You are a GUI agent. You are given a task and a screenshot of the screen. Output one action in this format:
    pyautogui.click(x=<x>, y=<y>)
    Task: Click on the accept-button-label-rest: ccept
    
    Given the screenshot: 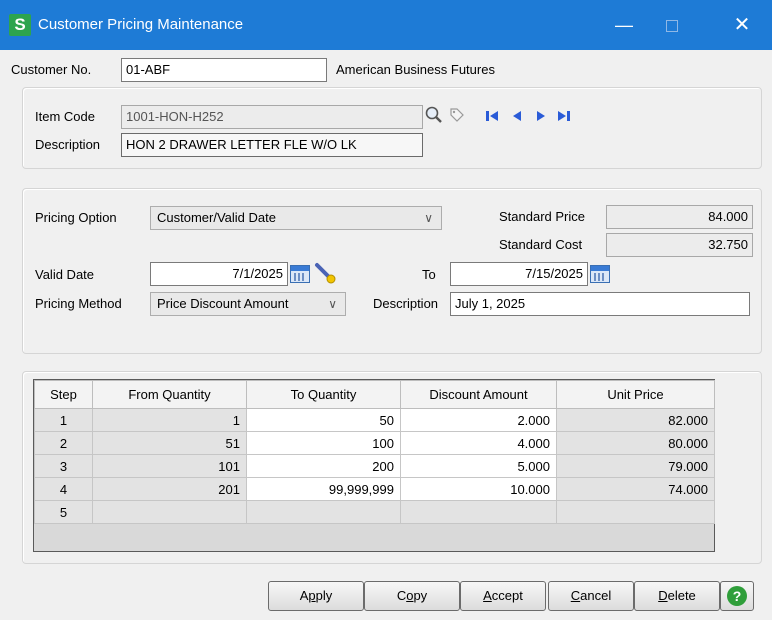 What is the action you would take?
    pyautogui.click(x=507, y=595)
    